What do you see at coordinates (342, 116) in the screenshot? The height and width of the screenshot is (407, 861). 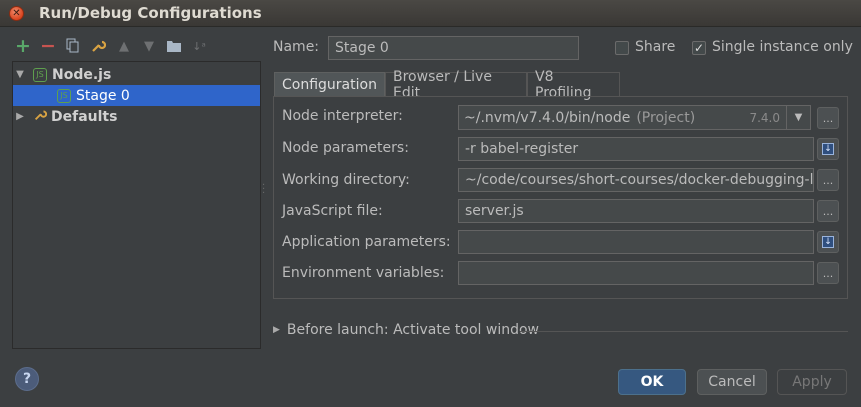 I see `node-interpreter-label: Node interpreter:` at bounding box center [342, 116].